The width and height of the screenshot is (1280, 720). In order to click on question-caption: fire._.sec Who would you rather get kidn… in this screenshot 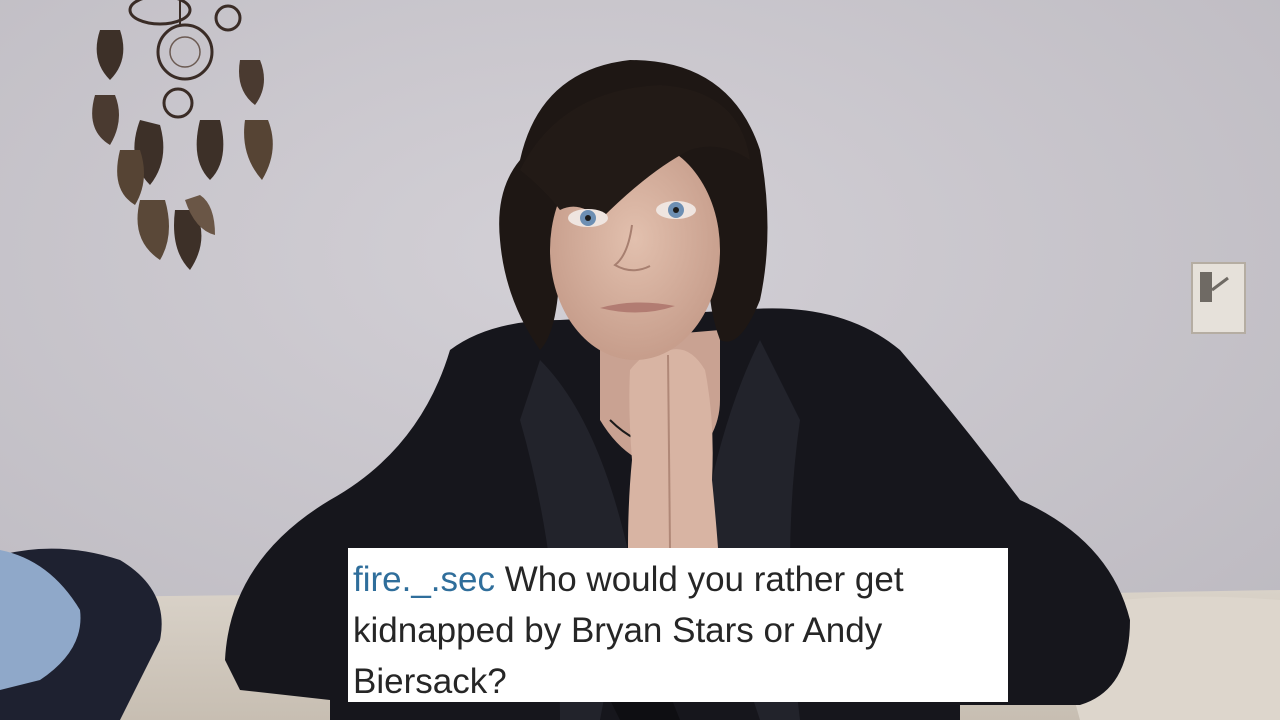, I will do `click(678, 625)`.